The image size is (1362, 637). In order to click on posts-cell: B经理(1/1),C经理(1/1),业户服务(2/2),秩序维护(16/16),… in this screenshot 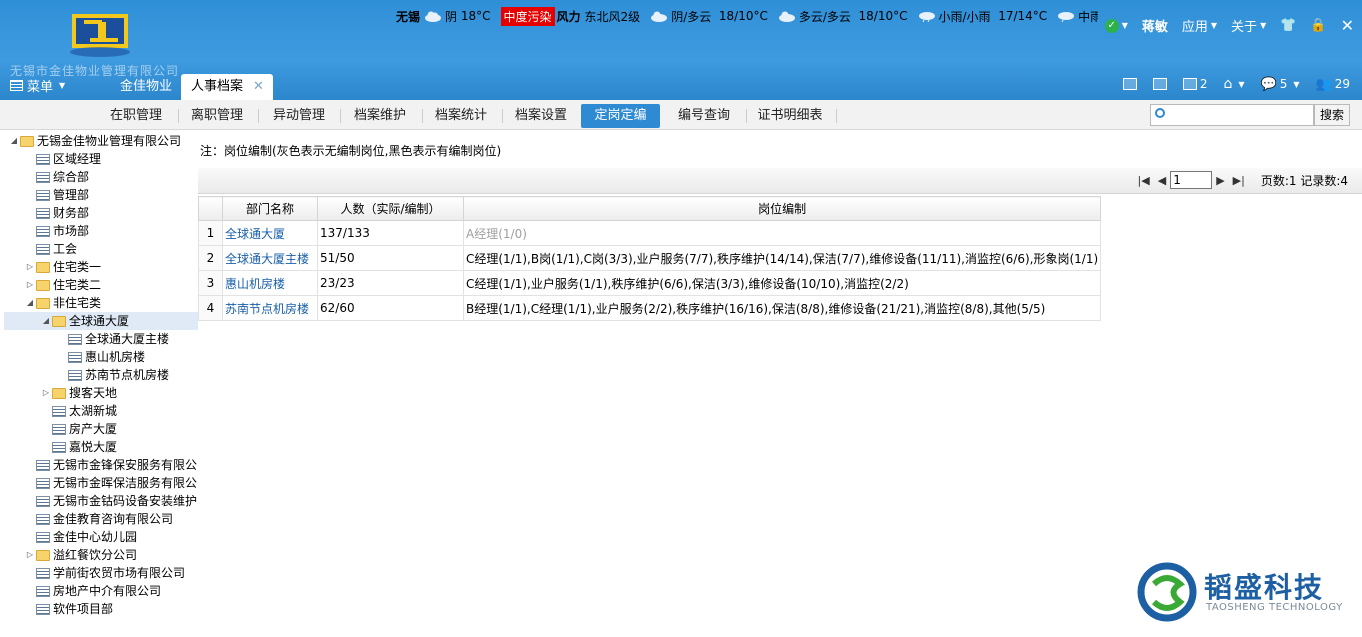, I will do `click(782, 308)`.